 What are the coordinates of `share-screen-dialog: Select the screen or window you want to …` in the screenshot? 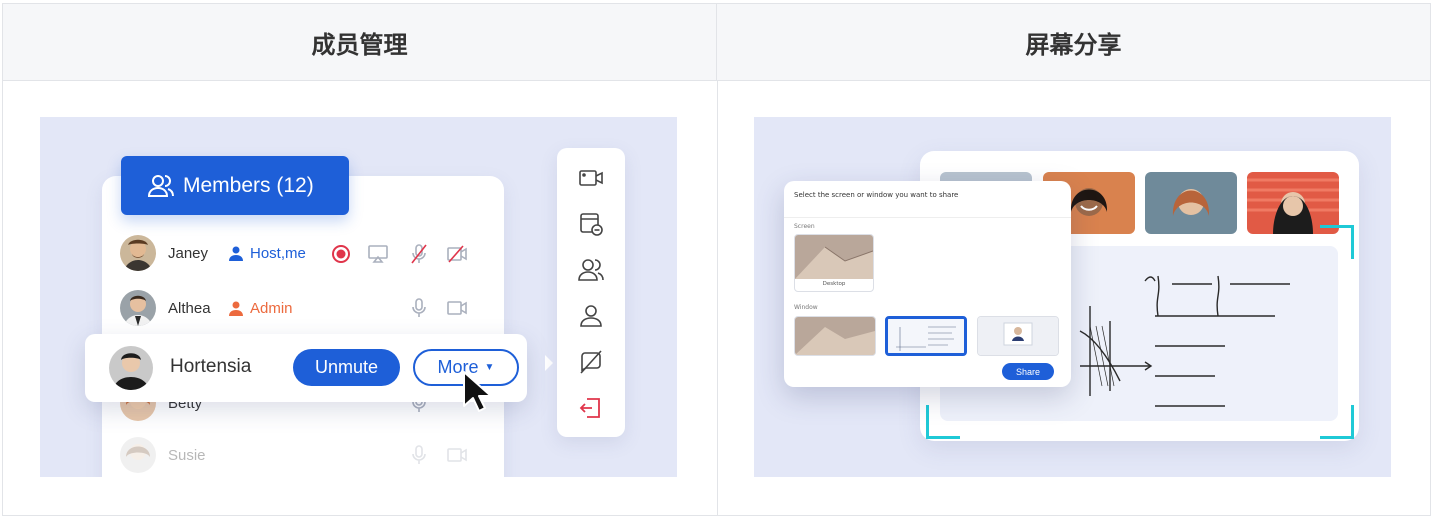 It's located at (927, 284).